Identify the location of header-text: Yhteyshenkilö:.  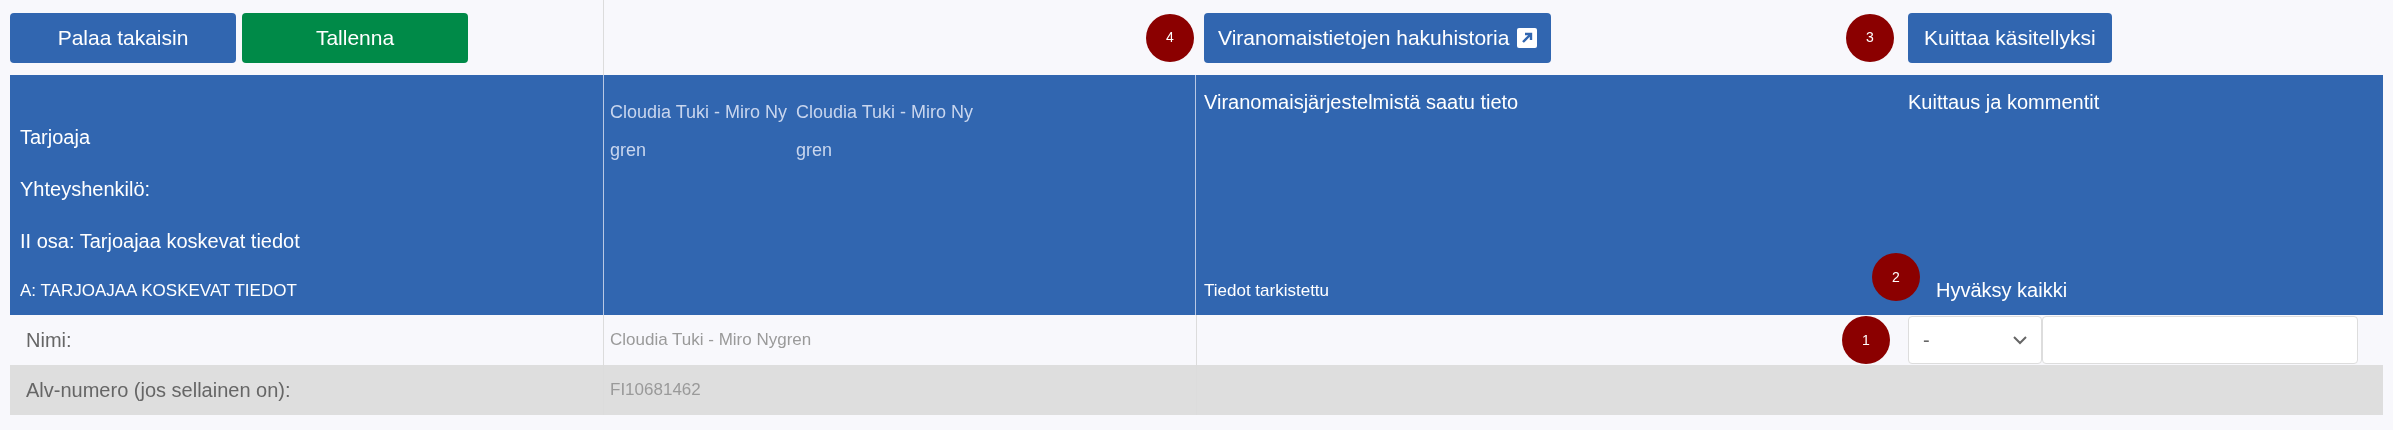
(86, 189).